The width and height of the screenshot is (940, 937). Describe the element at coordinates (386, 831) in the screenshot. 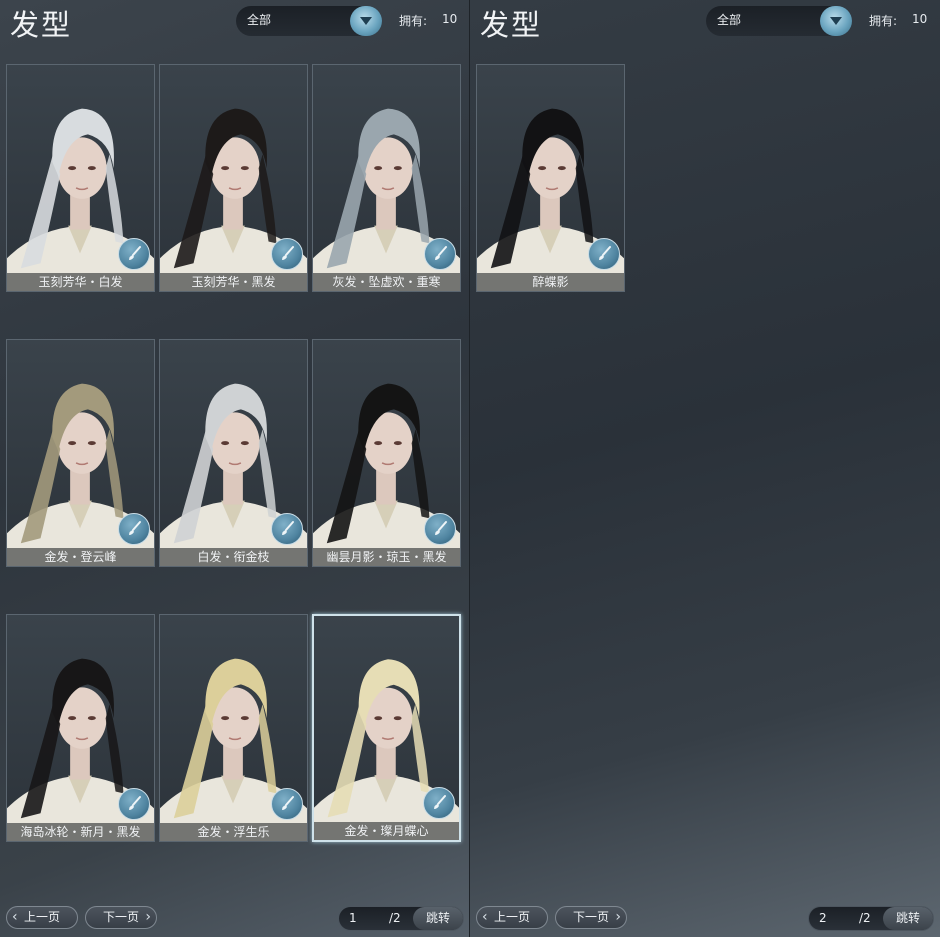

I see `hairstyle-name: 金发・璨月蝶心` at that location.